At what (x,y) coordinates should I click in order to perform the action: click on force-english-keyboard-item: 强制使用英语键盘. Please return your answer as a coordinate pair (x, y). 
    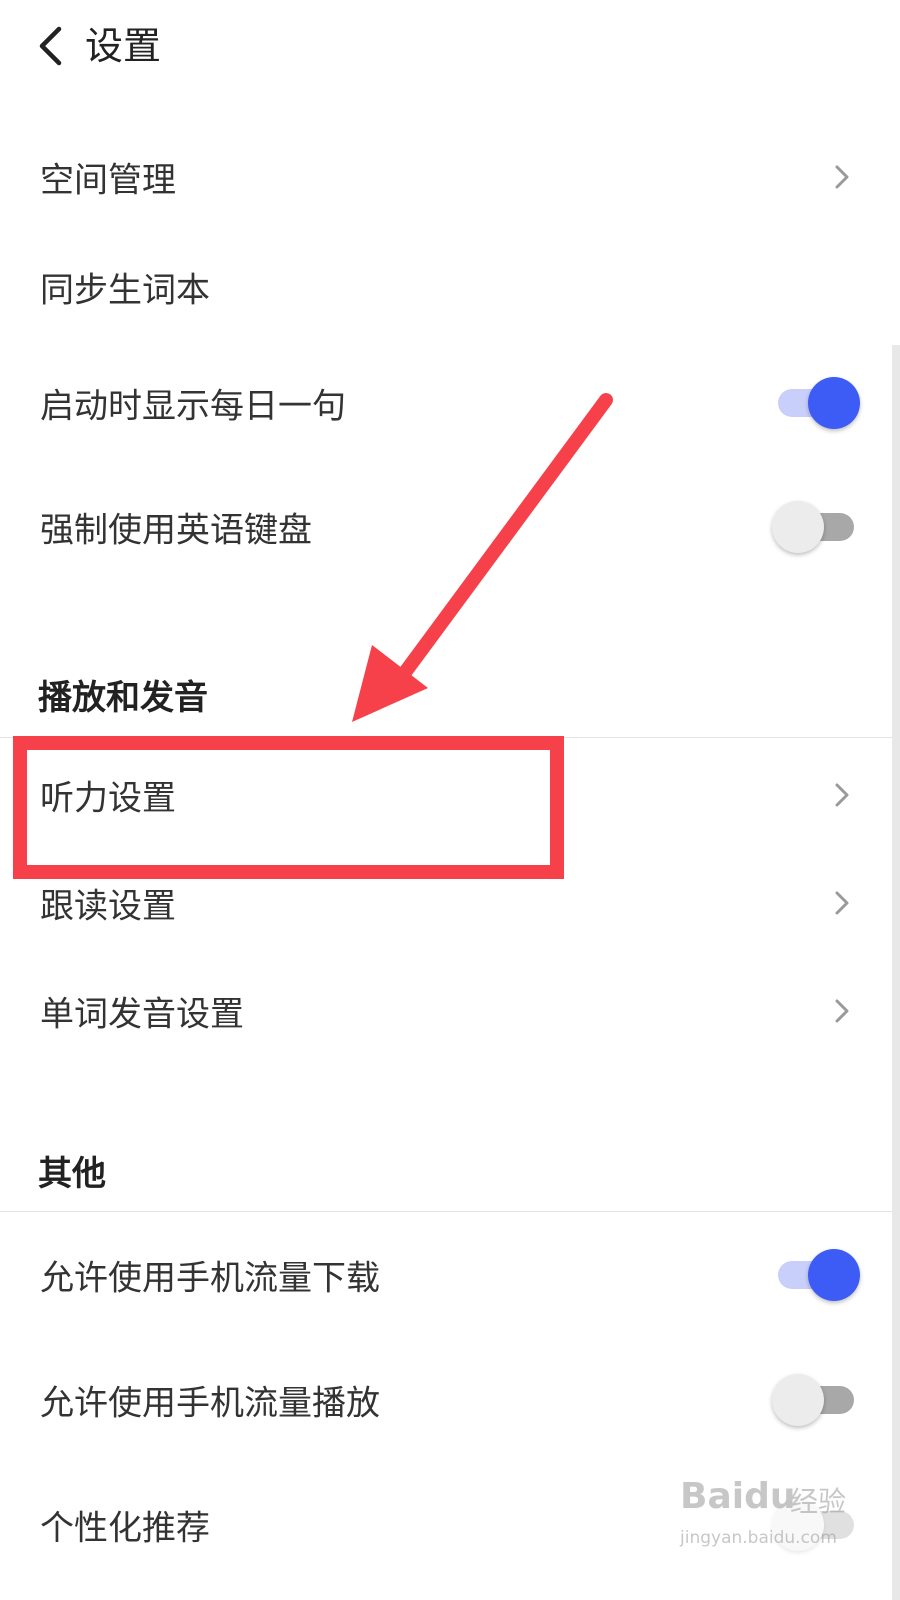
    Looking at the image, I should click on (450, 527).